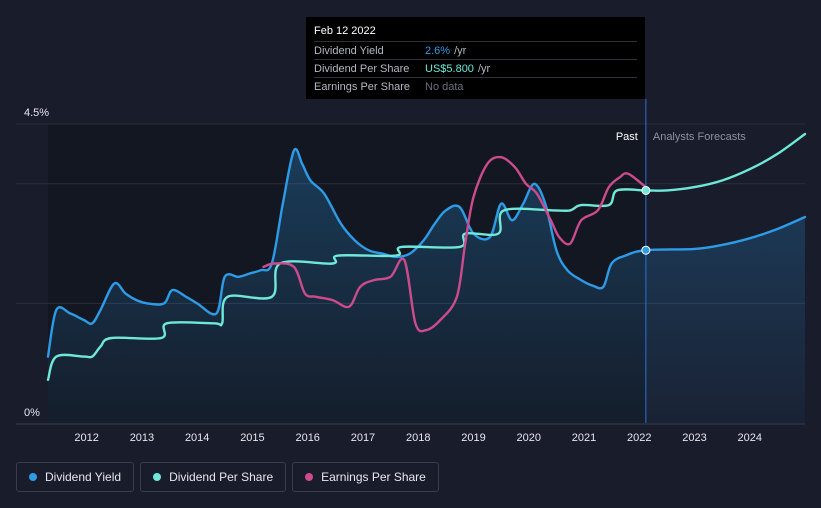 Image resolution: width=821 pixels, height=508 pixels. I want to click on past-zone-label: Past, so click(627, 137).